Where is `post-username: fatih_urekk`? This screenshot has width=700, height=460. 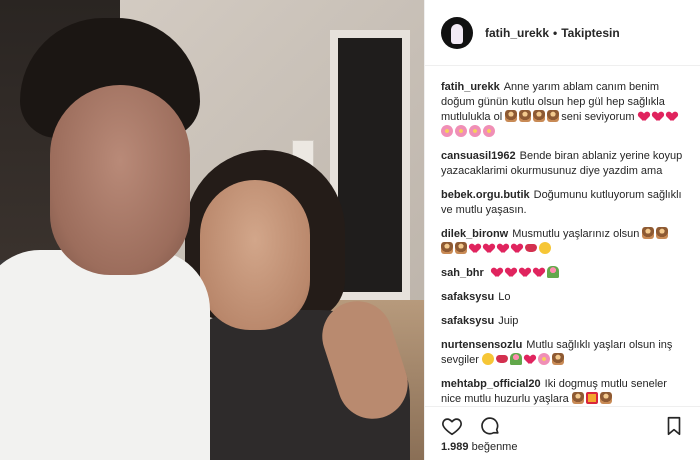 post-username: fatih_urekk is located at coordinates (517, 33).